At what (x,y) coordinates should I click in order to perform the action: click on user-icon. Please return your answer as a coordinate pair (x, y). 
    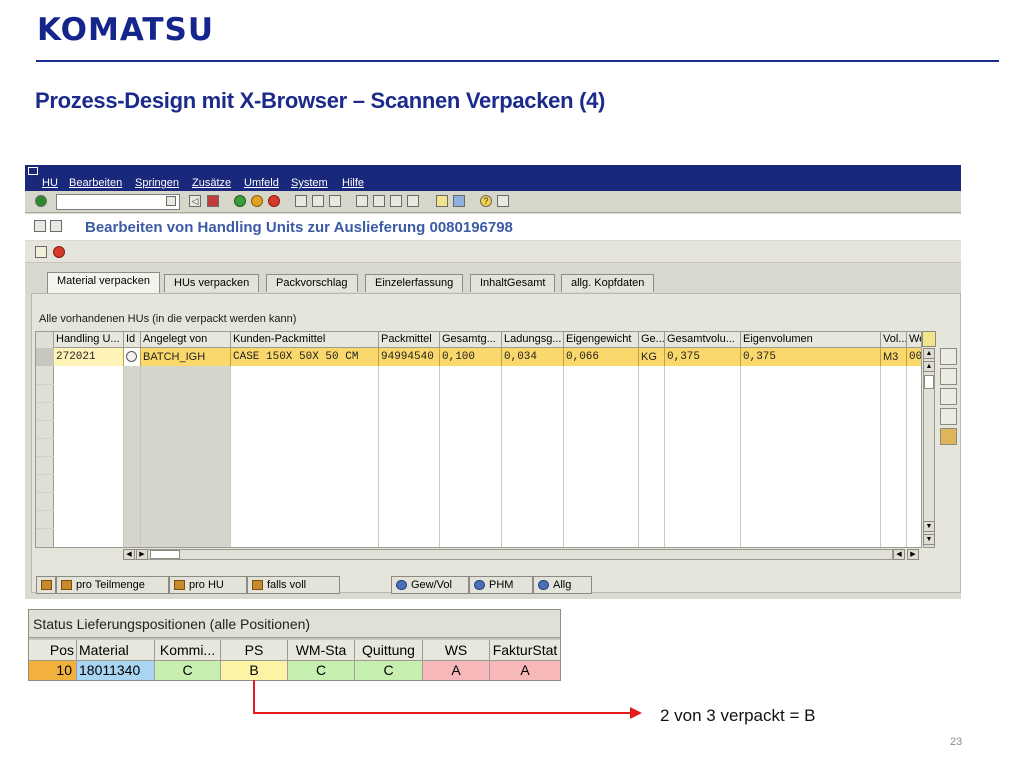
    Looking at the image, I should click on (41, 252).